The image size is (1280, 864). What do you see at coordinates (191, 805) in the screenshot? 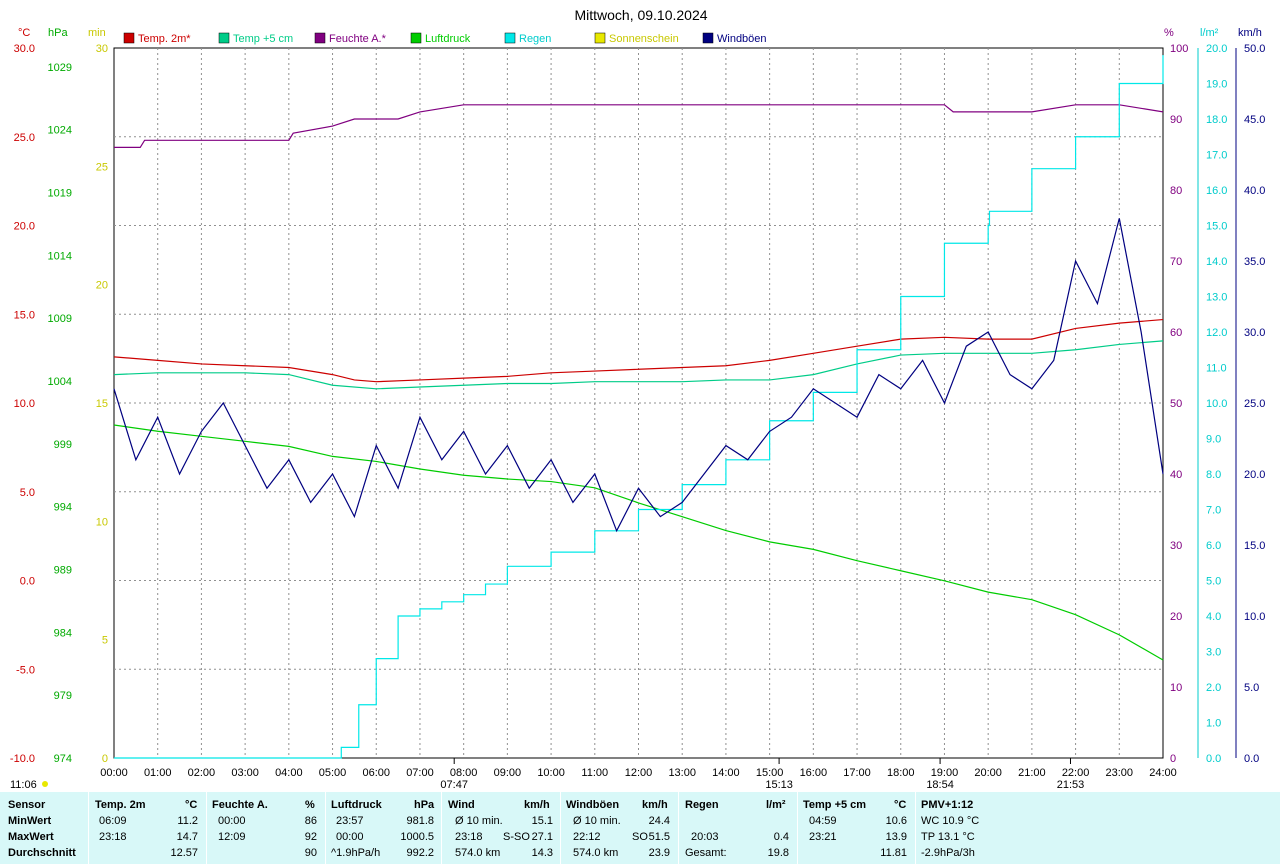
I see `stats-temp2m-unit: °C` at bounding box center [191, 805].